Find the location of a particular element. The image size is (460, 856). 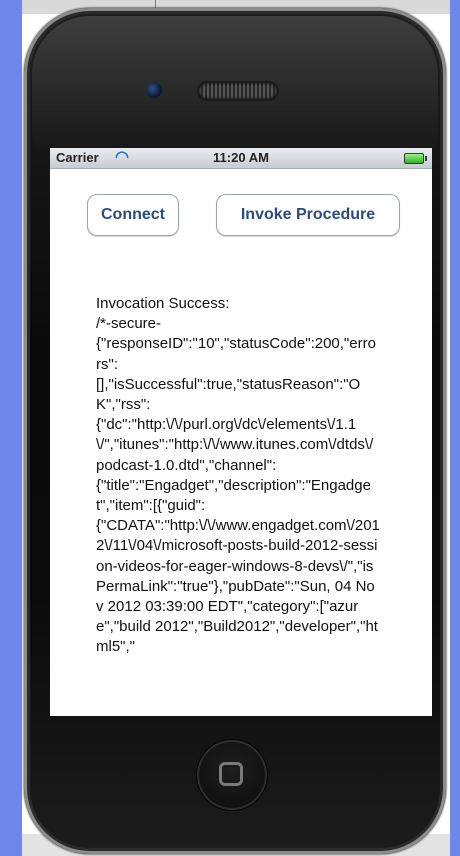

connect-button: Connect is located at coordinates (133, 215).